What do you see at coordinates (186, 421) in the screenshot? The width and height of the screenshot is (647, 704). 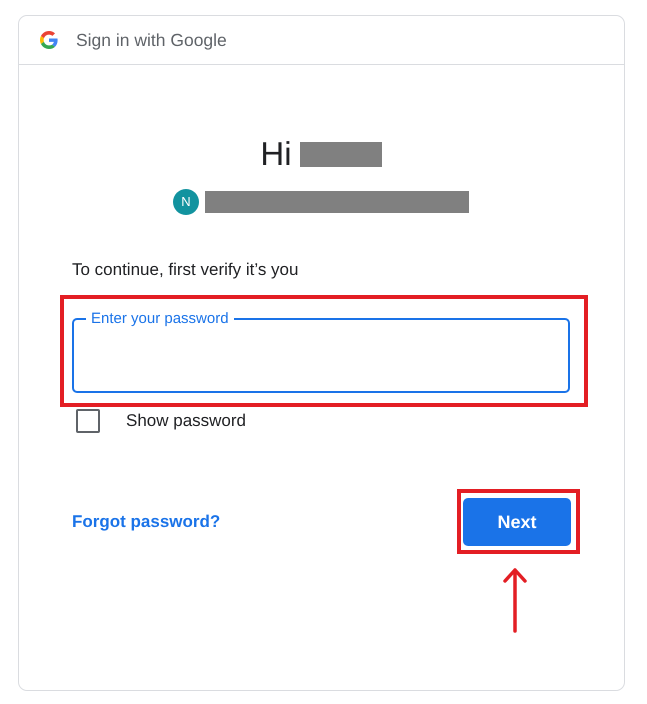 I see `checkbox-label: Show password` at bounding box center [186, 421].